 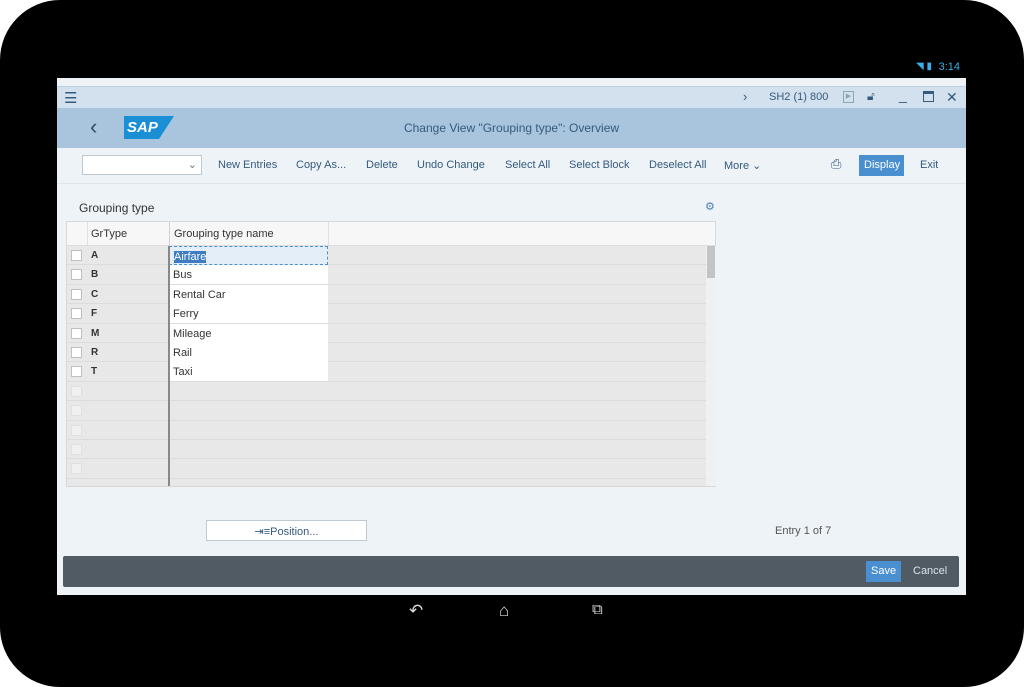 What do you see at coordinates (248, 352) in the screenshot?
I see `name-cell: Rail` at bounding box center [248, 352].